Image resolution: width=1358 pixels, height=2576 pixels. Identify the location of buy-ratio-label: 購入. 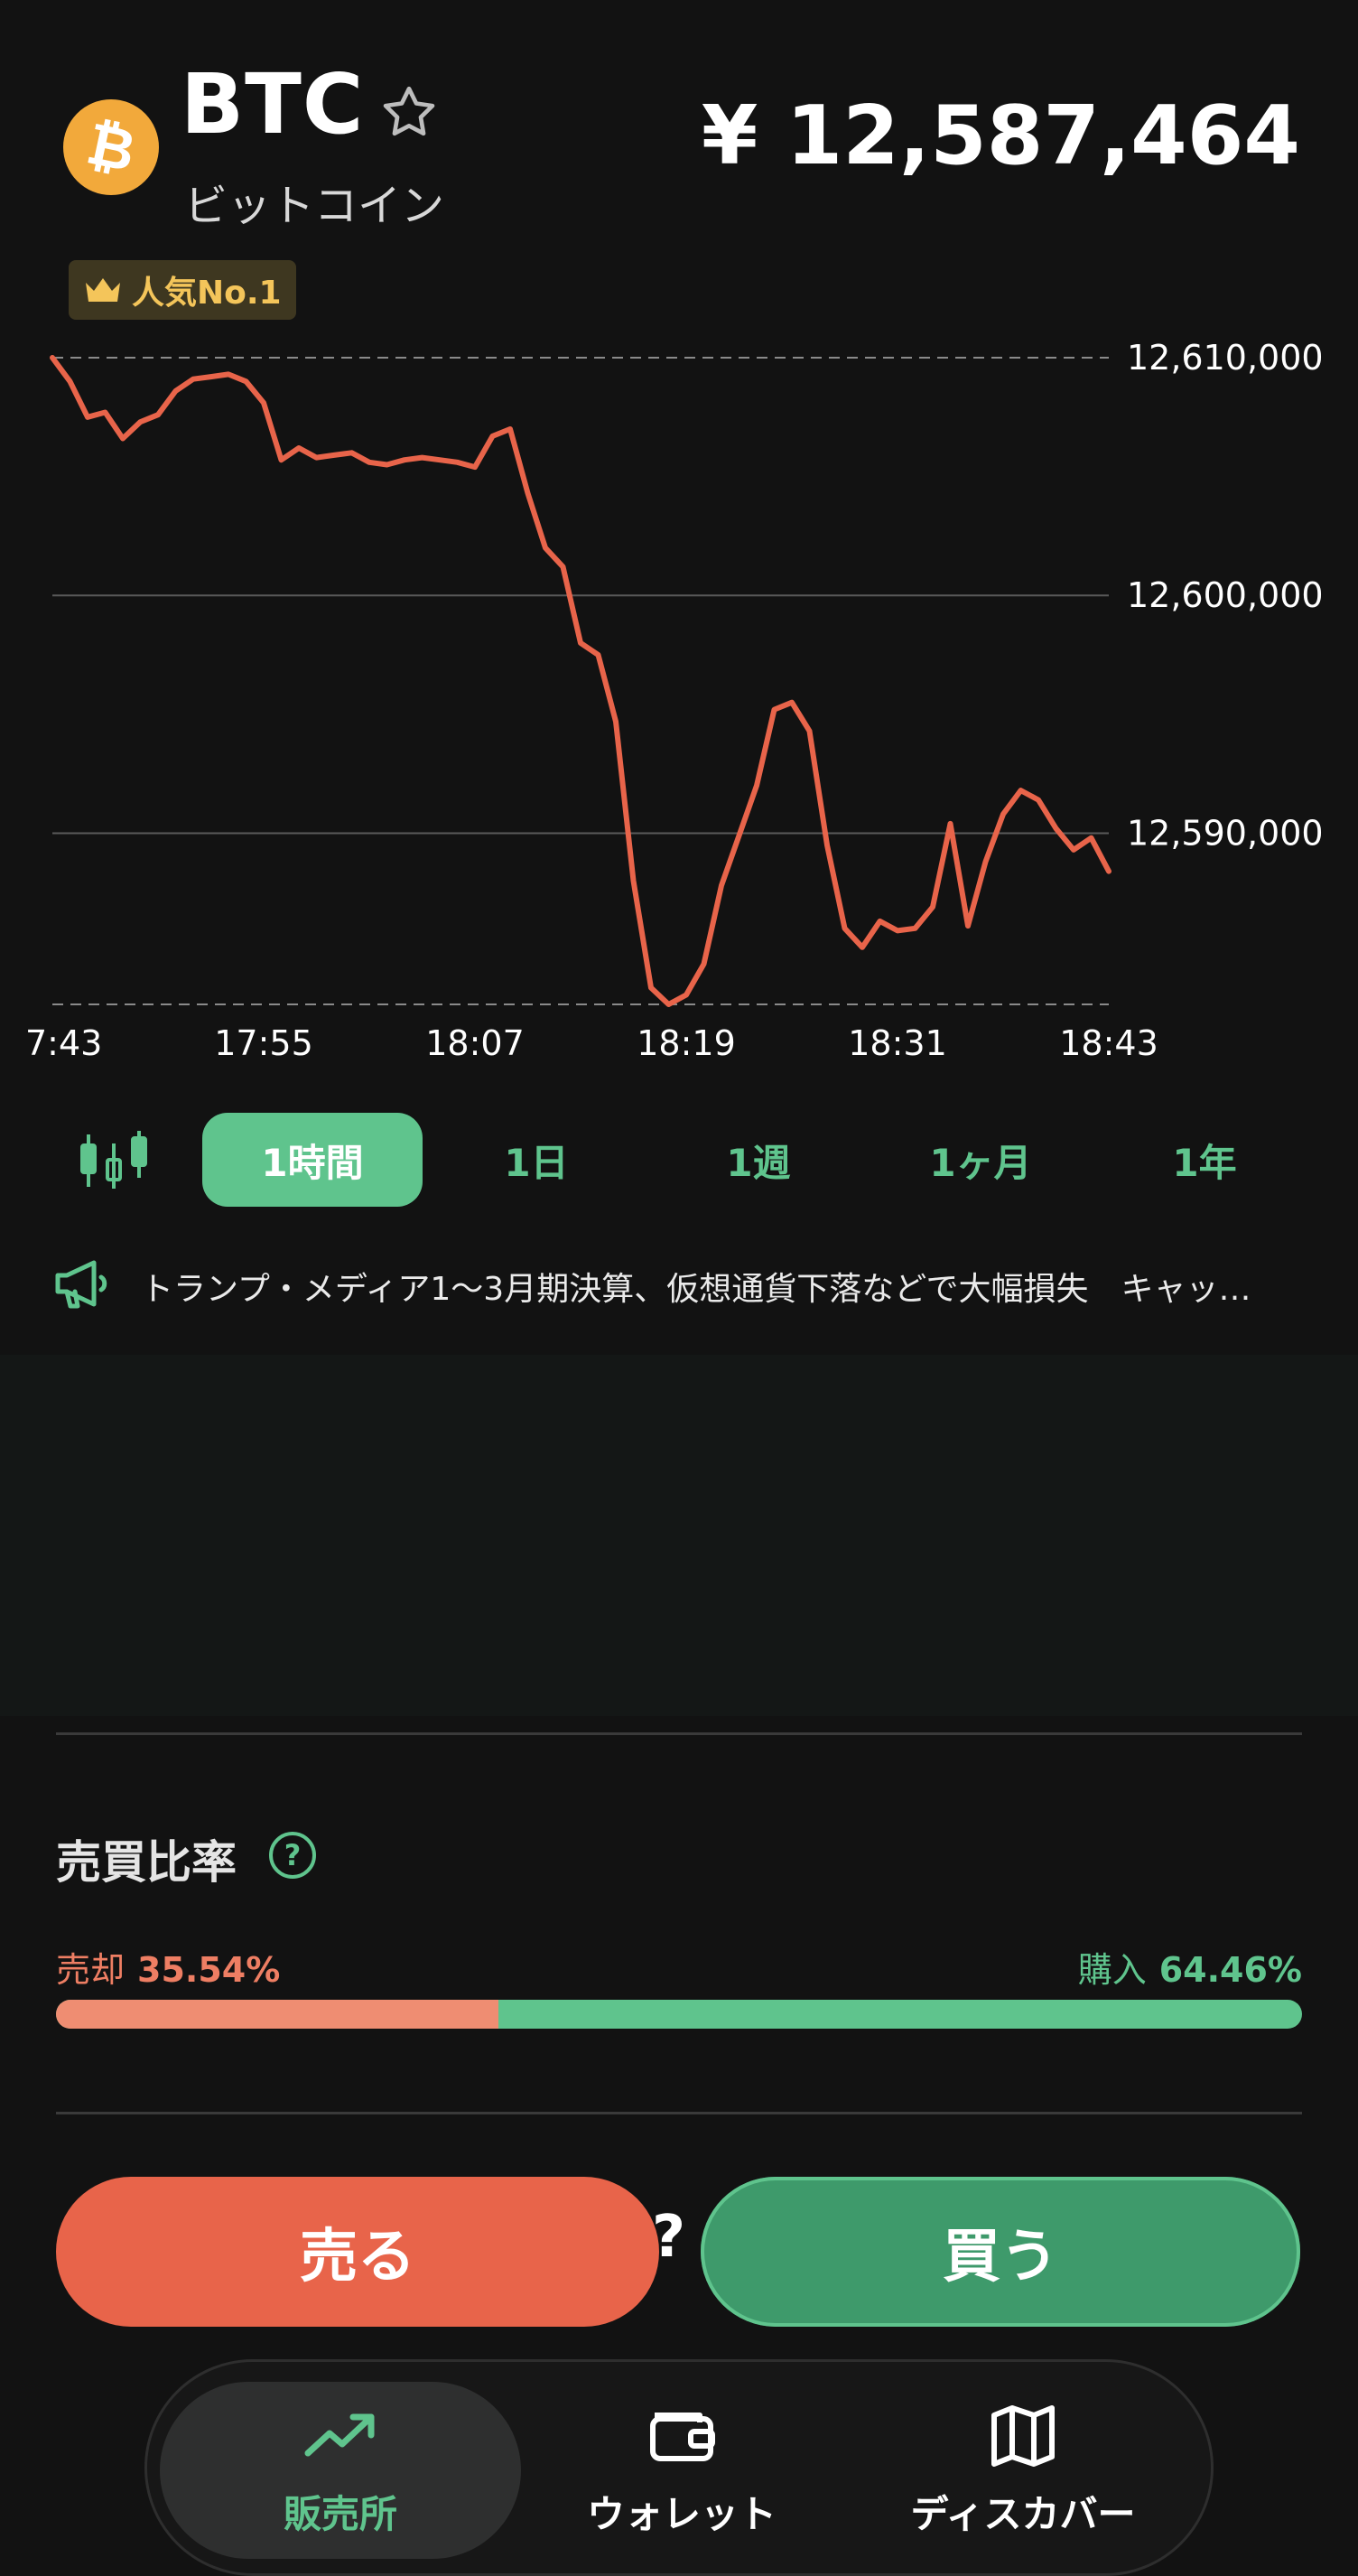
(1112, 1970).